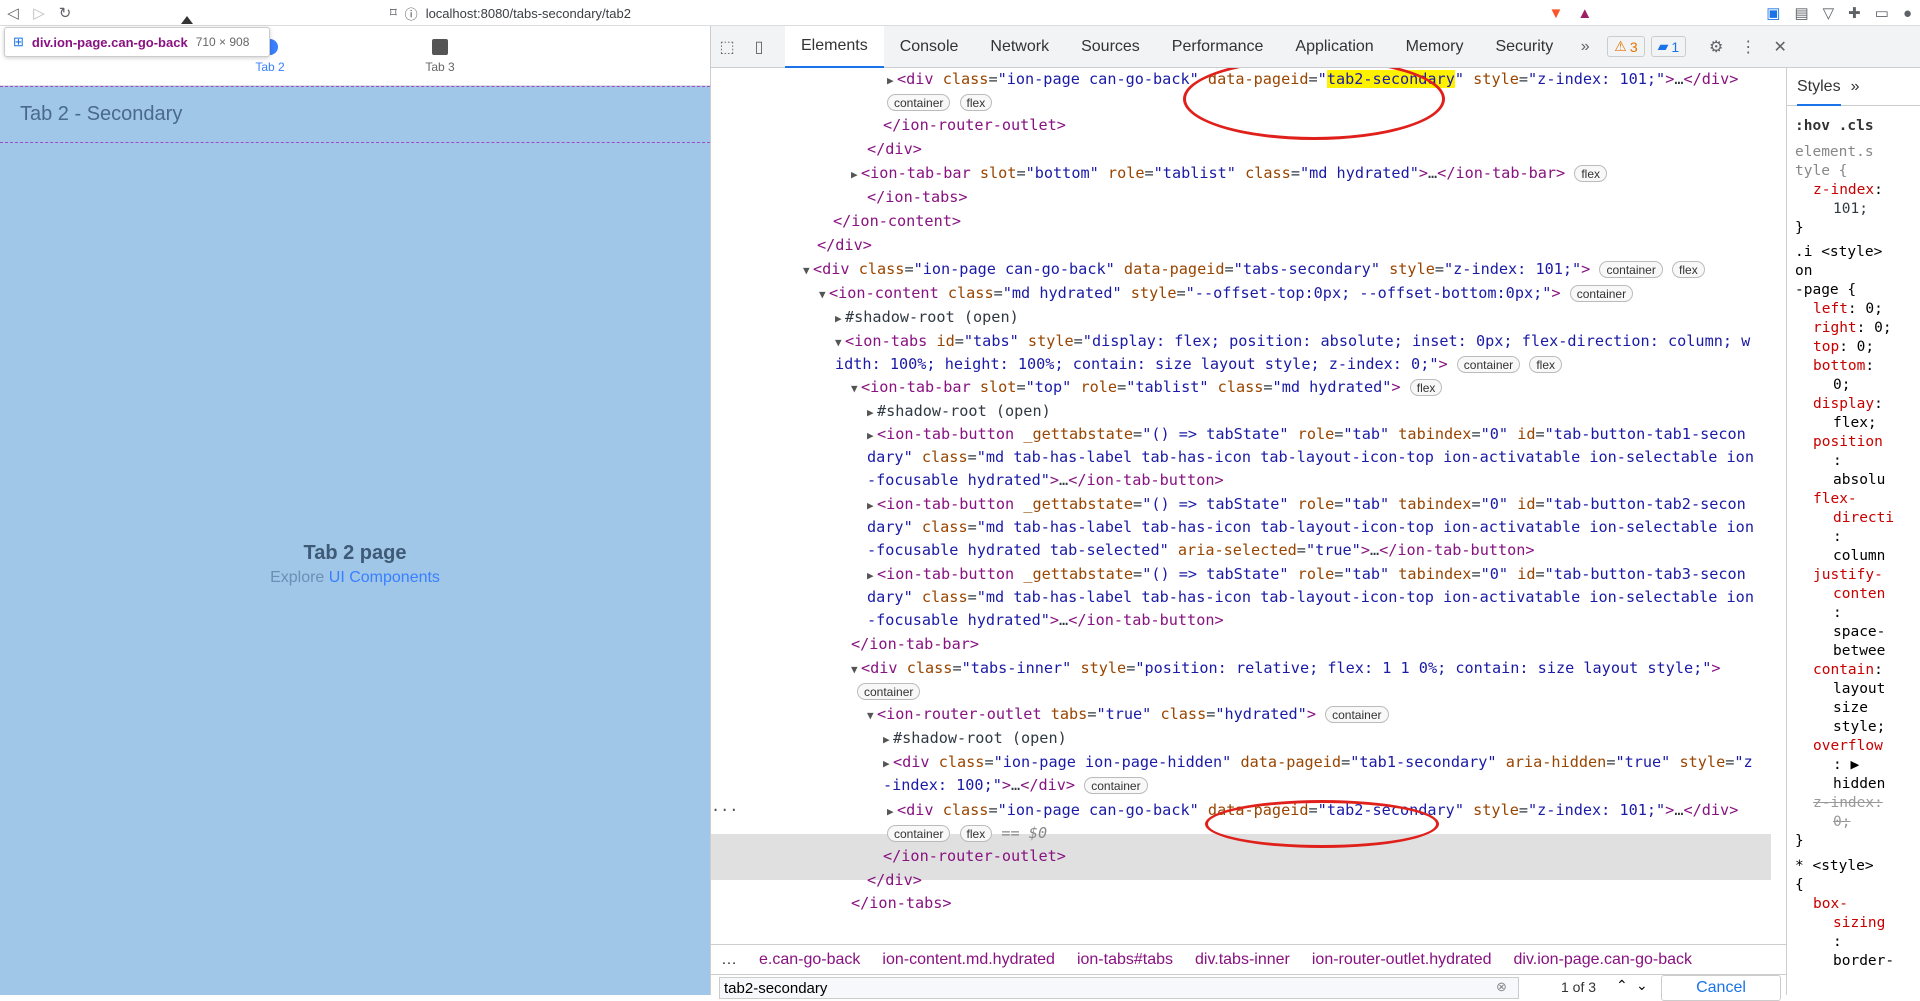  Describe the element at coordinates (1854, 13) in the screenshot. I see `puzzle-icon: ✚` at that location.